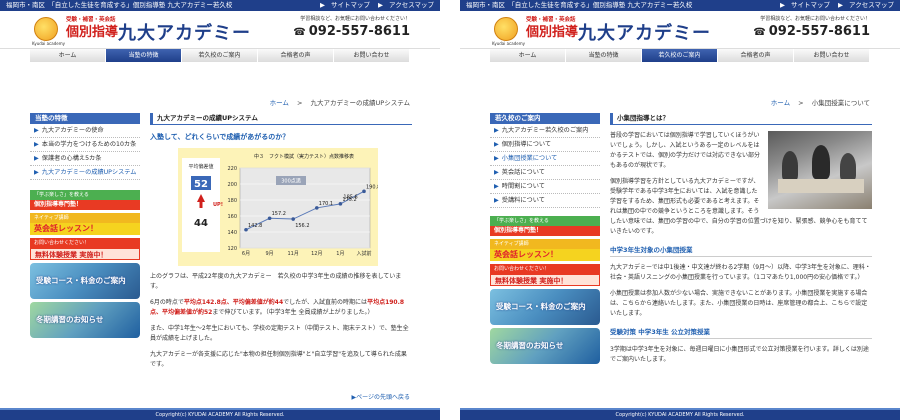 This screenshot has height=420, width=900. Describe the element at coordinates (255, 226) in the screenshot. I see `data-label: 142.8` at that location.